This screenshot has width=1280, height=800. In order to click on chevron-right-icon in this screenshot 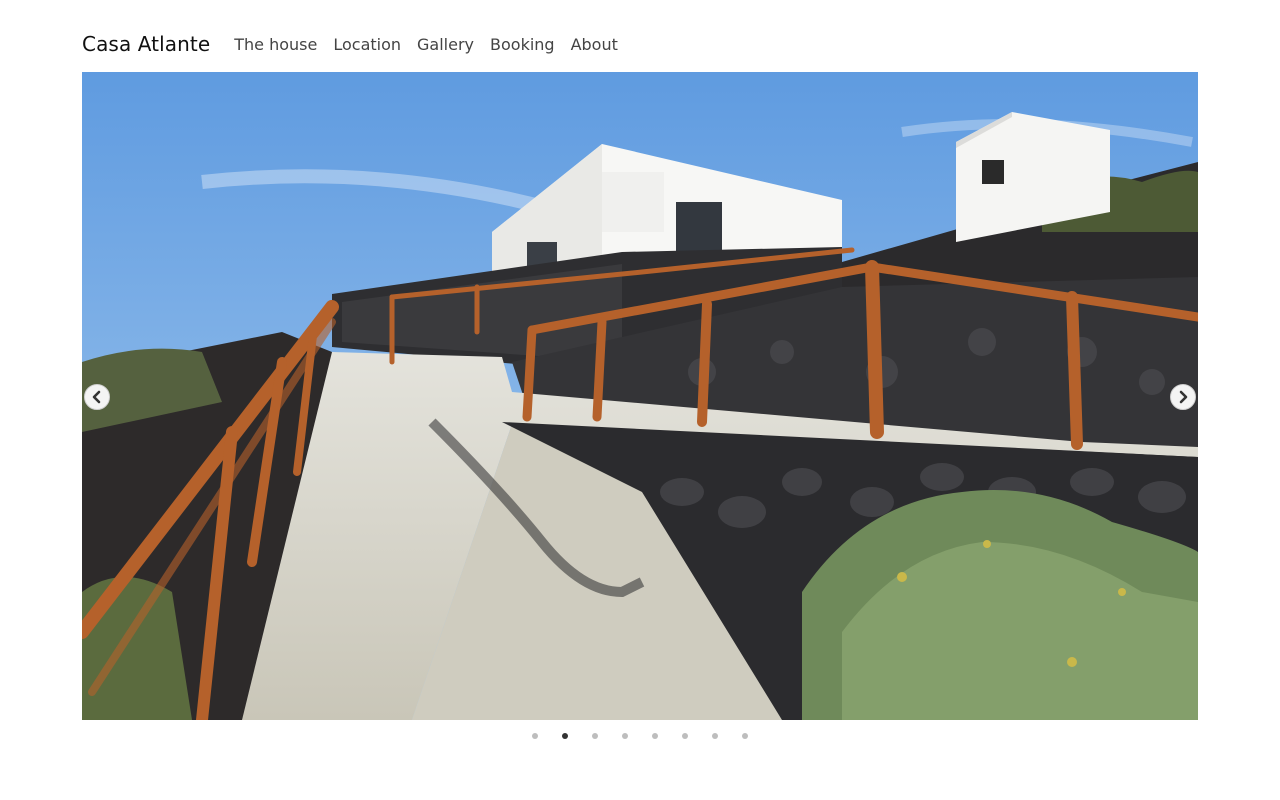, I will do `click(1183, 397)`.